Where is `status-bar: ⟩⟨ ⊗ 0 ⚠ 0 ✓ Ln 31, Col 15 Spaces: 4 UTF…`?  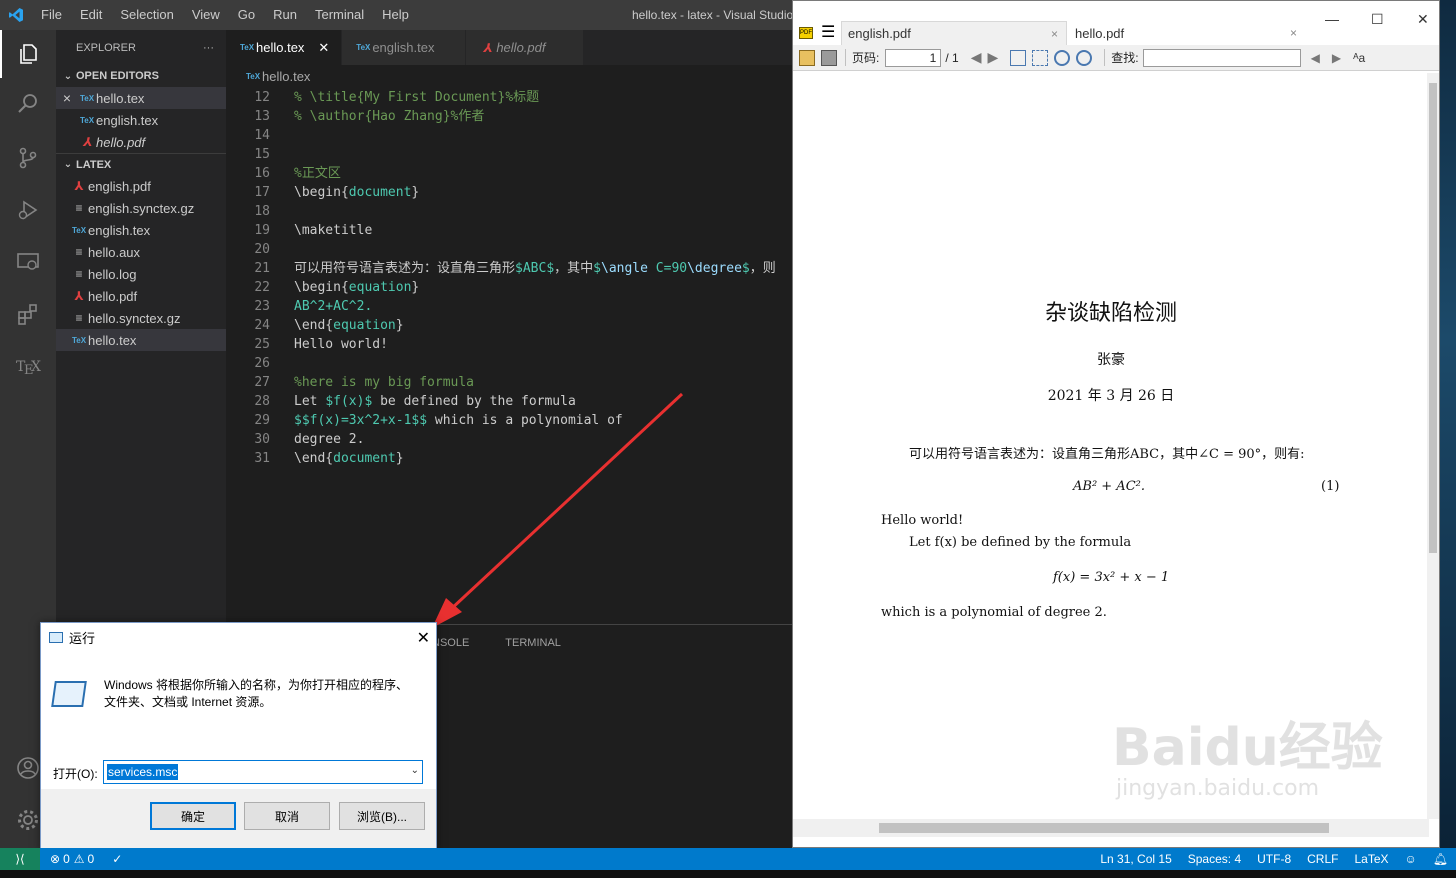
status-bar: ⟩⟨ ⊗ 0 ⚠ 0 ✓ Ln 31, Col 15 Spaces: 4 UTF… is located at coordinates (728, 859).